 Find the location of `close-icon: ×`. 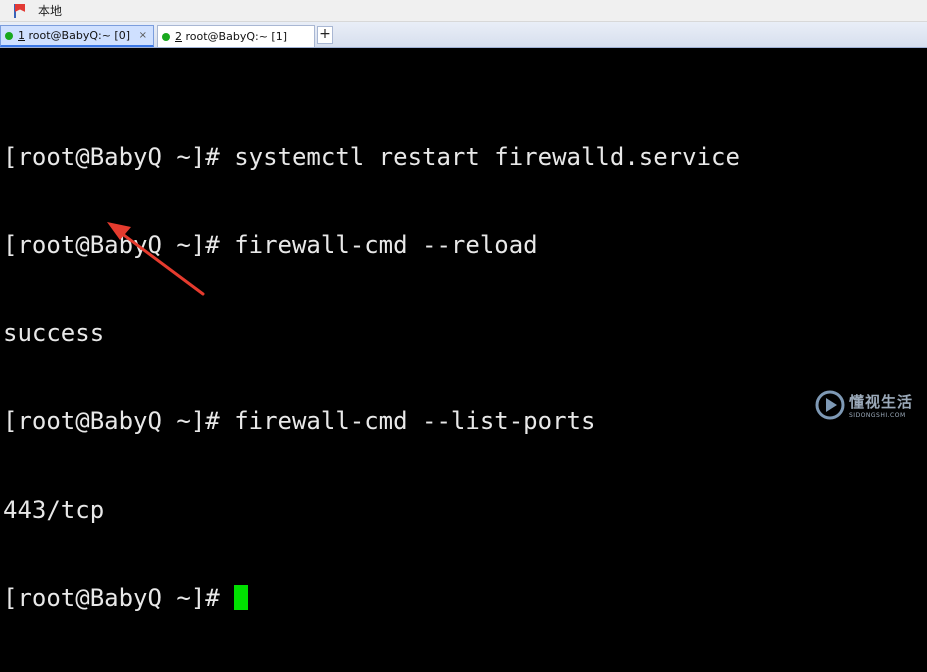

close-icon: × is located at coordinates (143, 35).